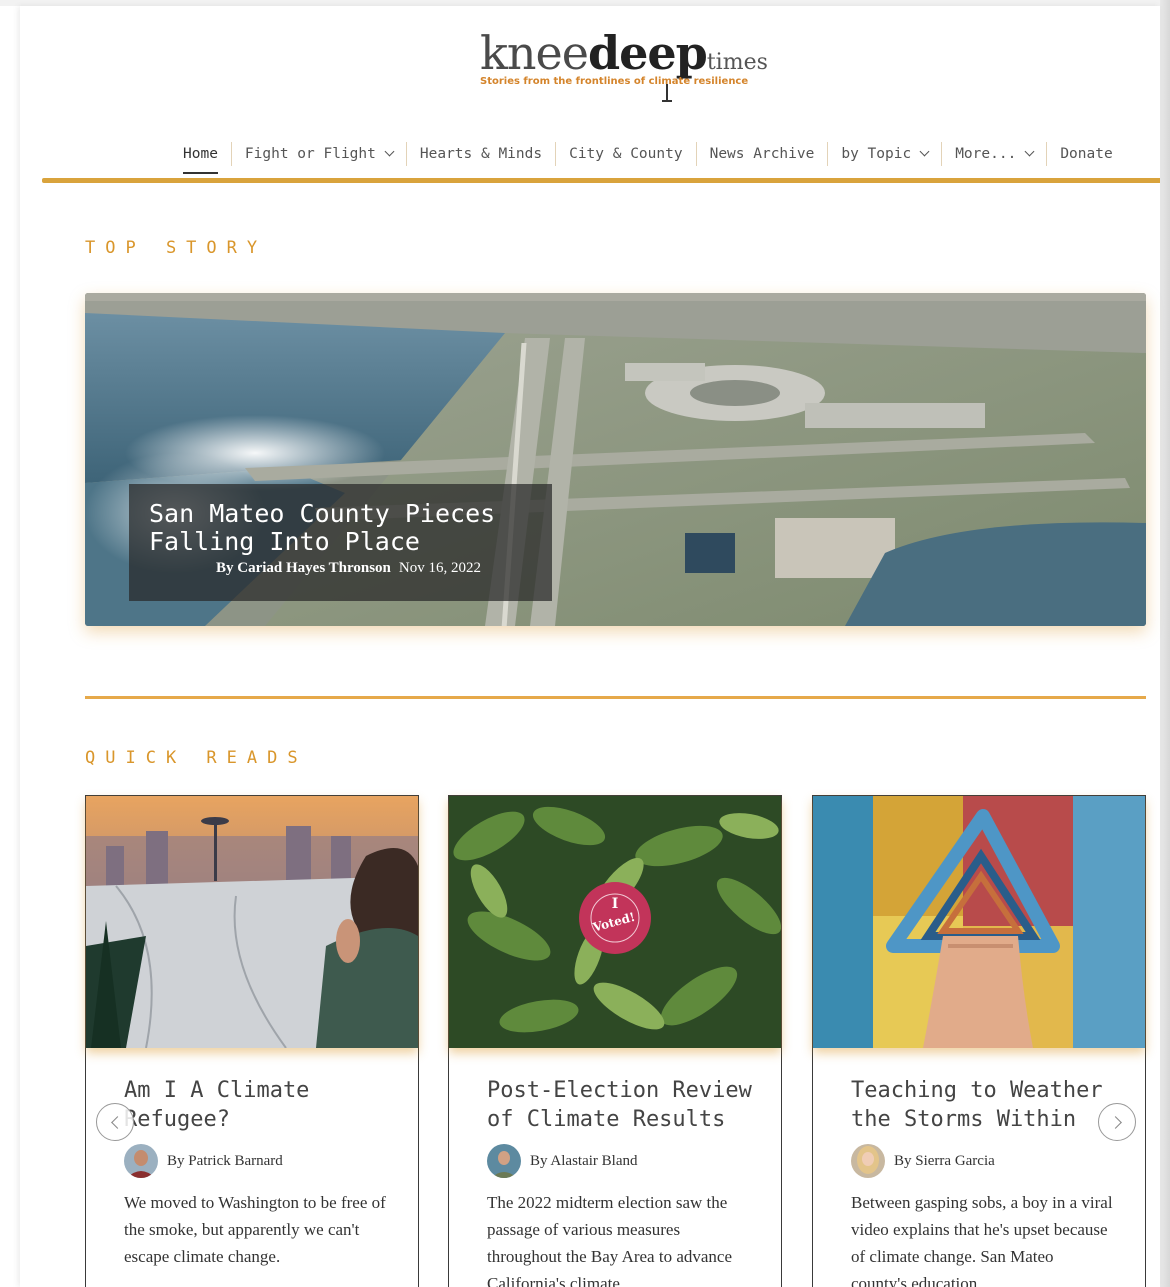 The width and height of the screenshot is (1170, 1287). What do you see at coordinates (200, 154) in the screenshot?
I see `nav-label: Home` at bounding box center [200, 154].